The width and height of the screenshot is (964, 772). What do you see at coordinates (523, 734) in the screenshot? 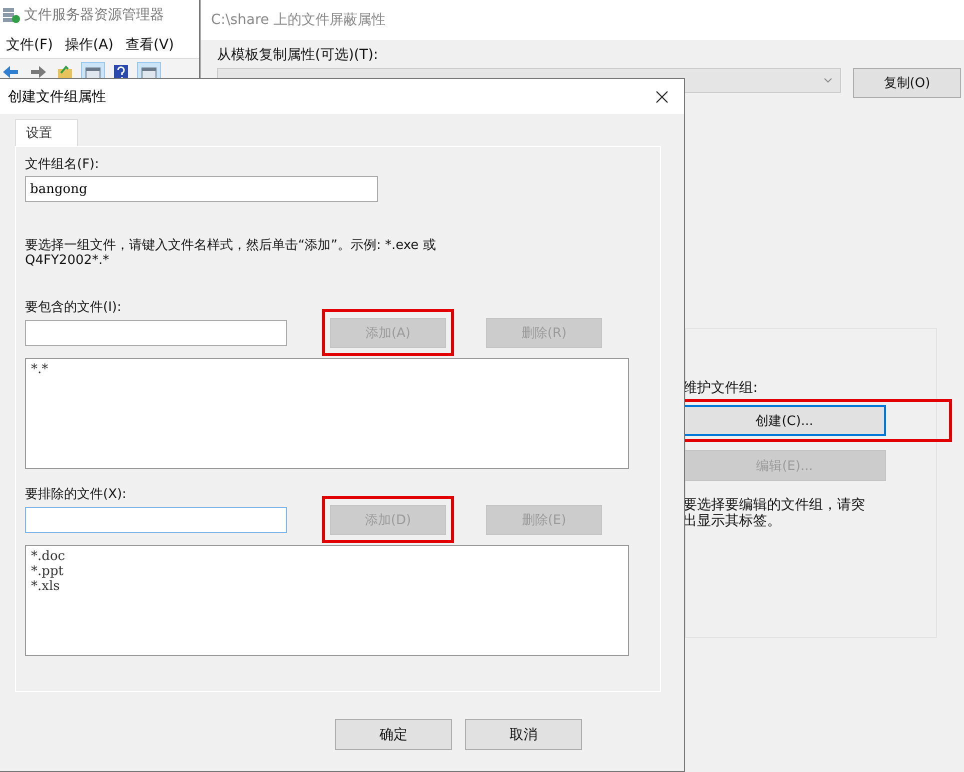
I see `cancel-button: 取消` at bounding box center [523, 734].